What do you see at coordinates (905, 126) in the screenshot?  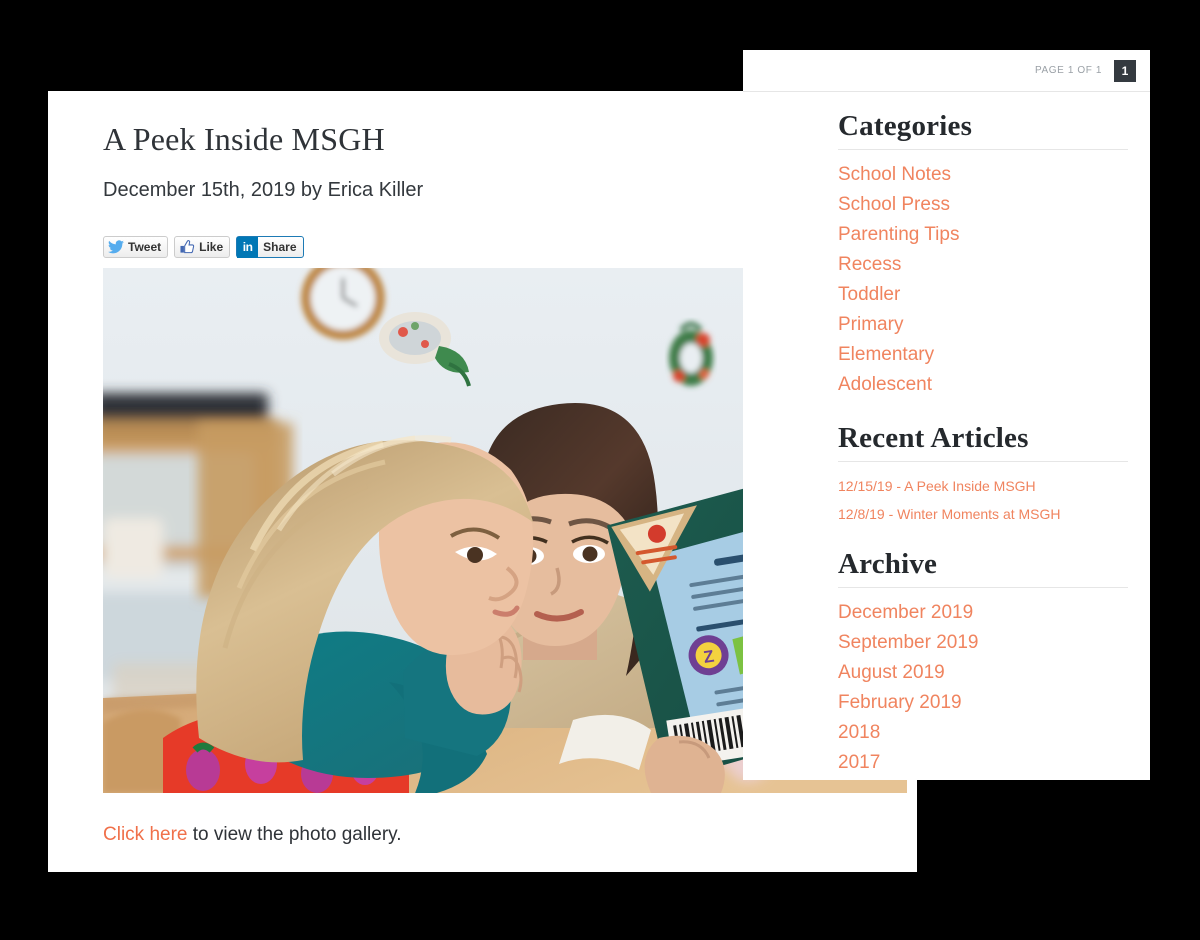 I see `categories-heading: Categories` at bounding box center [905, 126].